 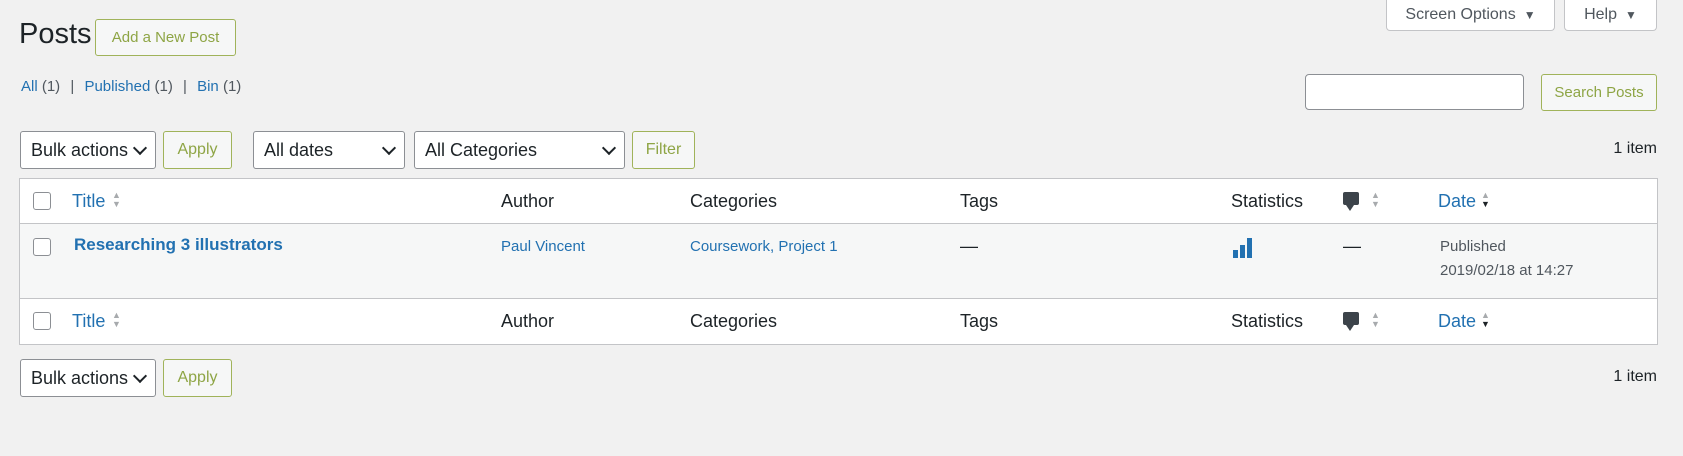 I want to click on column-date-sort: Date, so click(x=1457, y=201).